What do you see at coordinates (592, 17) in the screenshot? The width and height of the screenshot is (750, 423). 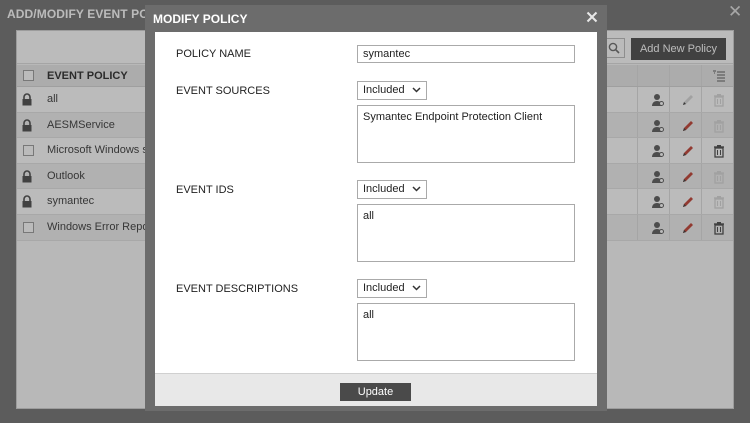 I see `close-icon` at bounding box center [592, 17].